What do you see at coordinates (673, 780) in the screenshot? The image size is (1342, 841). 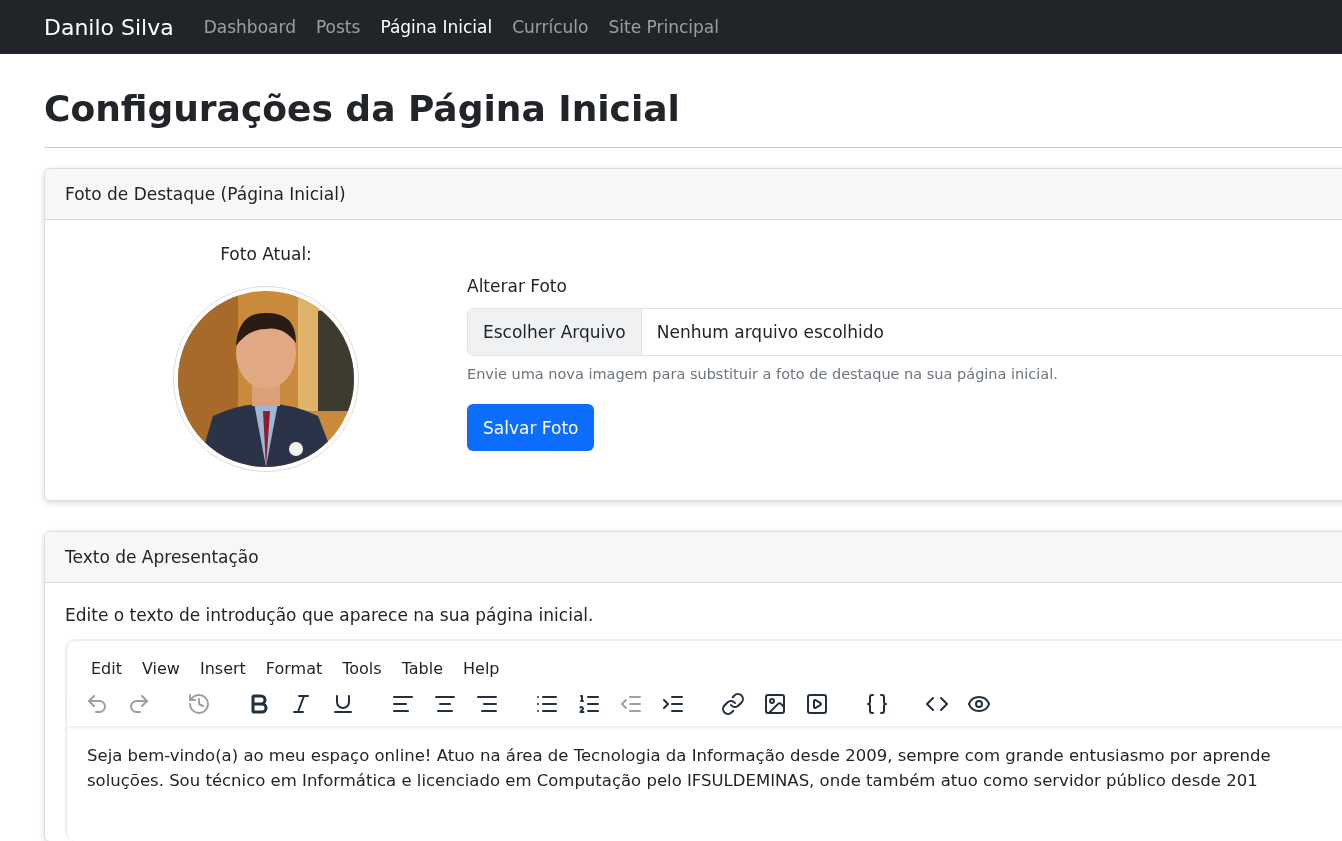 I see `editor-text-line: soluções. Sou técnico em Informática e licenciado em Computação pelo IFSULDEMINAS, onde também atuo como servidor público desde 201` at bounding box center [673, 780].